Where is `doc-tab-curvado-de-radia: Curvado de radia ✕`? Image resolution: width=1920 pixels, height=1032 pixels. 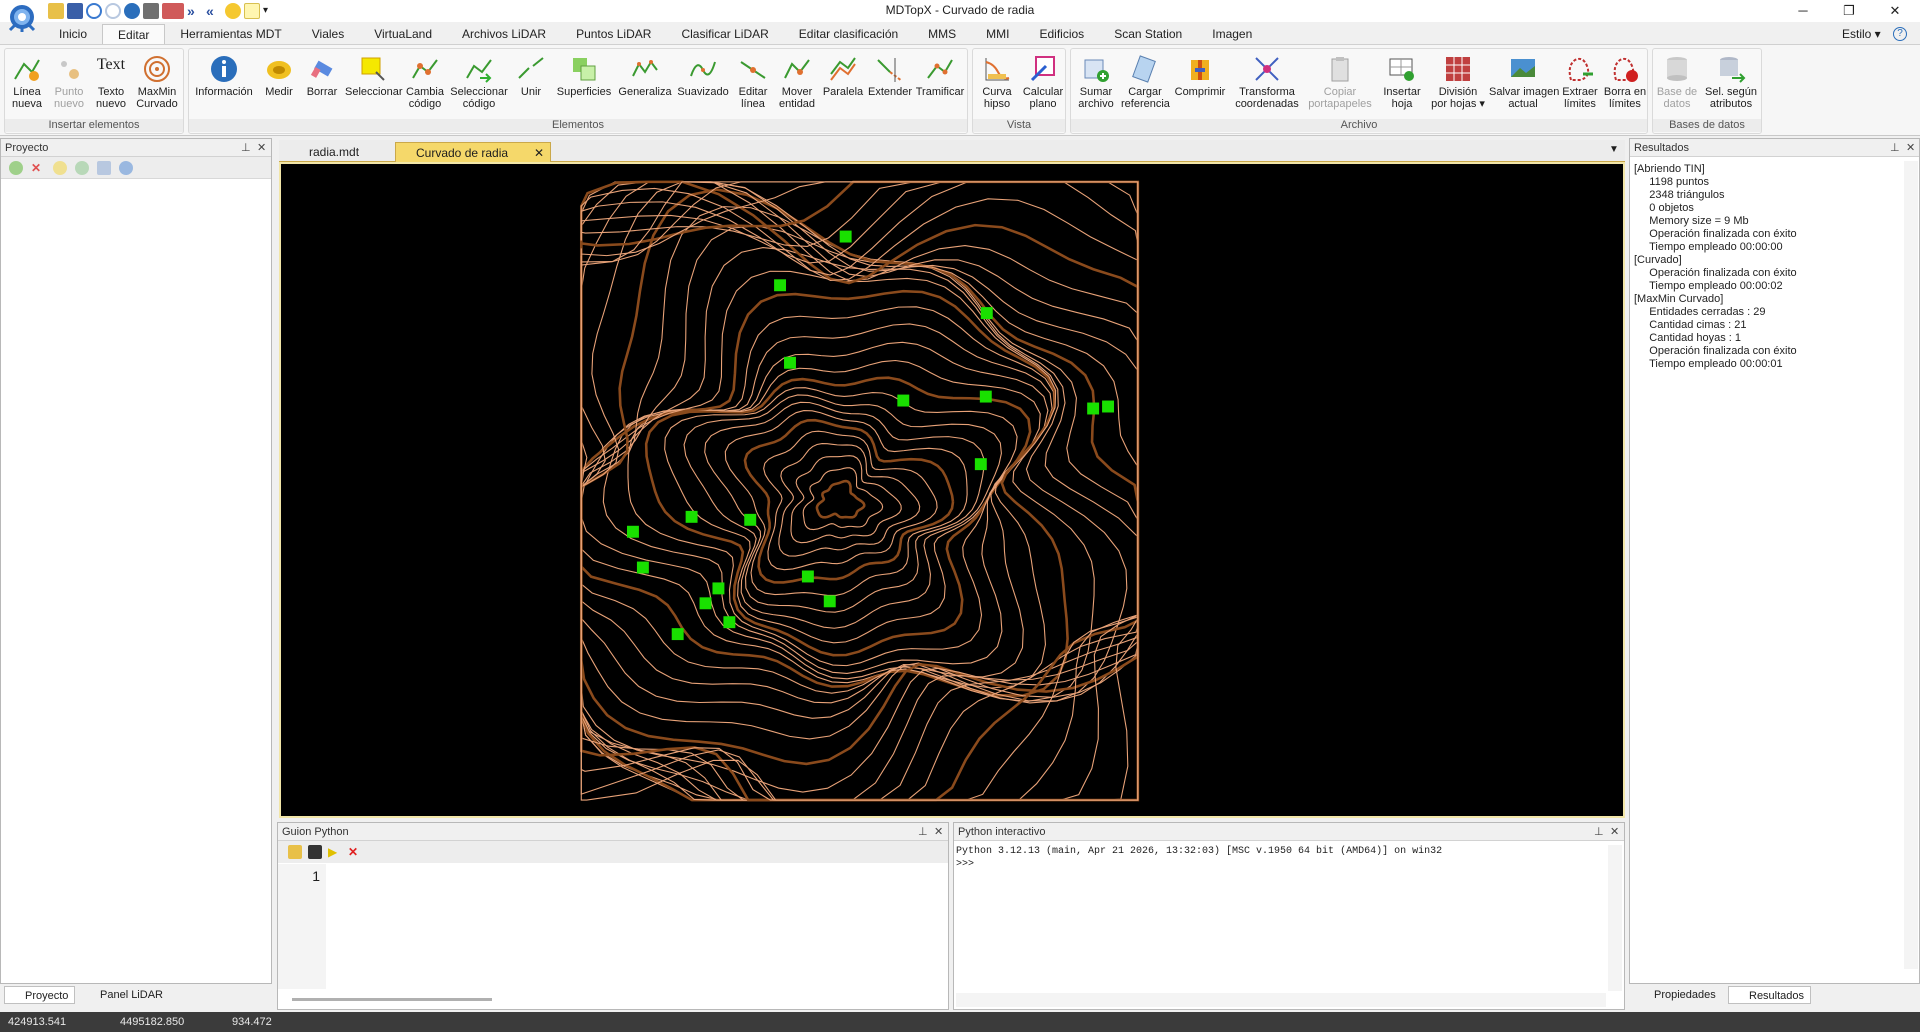 doc-tab-curvado-de-radia: Curvado de radia ✕ is located at coordinates (473, 152).